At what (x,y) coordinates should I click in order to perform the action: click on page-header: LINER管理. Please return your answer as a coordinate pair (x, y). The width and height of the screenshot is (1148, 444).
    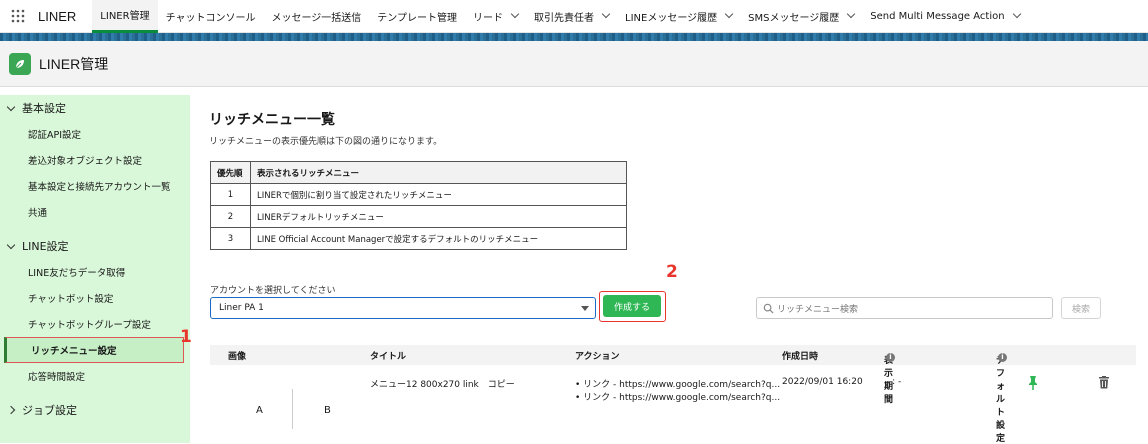
    Looking at the image, I should click on (574, 64).